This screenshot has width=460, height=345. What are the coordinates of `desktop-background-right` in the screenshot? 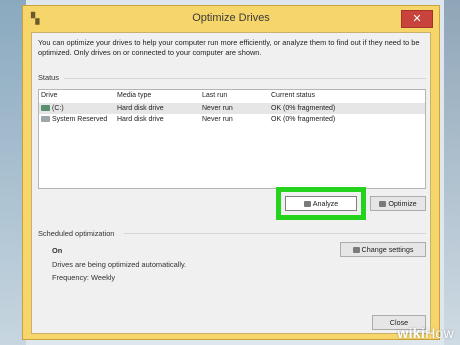 It's located at (452, 172).